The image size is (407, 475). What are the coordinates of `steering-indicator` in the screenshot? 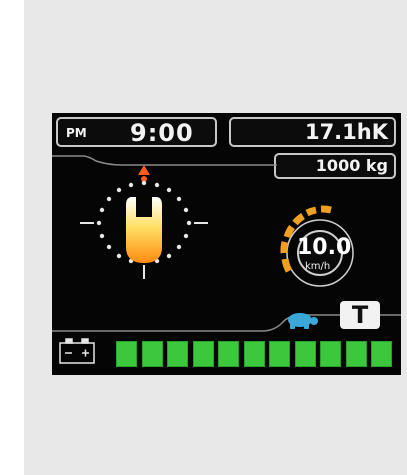 It's located at (144, 222).